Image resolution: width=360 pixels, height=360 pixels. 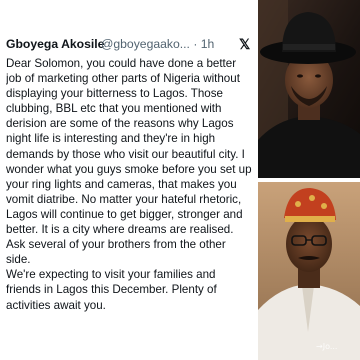 I want to click on photo-man-black-hat, so click(x=309, y=89).